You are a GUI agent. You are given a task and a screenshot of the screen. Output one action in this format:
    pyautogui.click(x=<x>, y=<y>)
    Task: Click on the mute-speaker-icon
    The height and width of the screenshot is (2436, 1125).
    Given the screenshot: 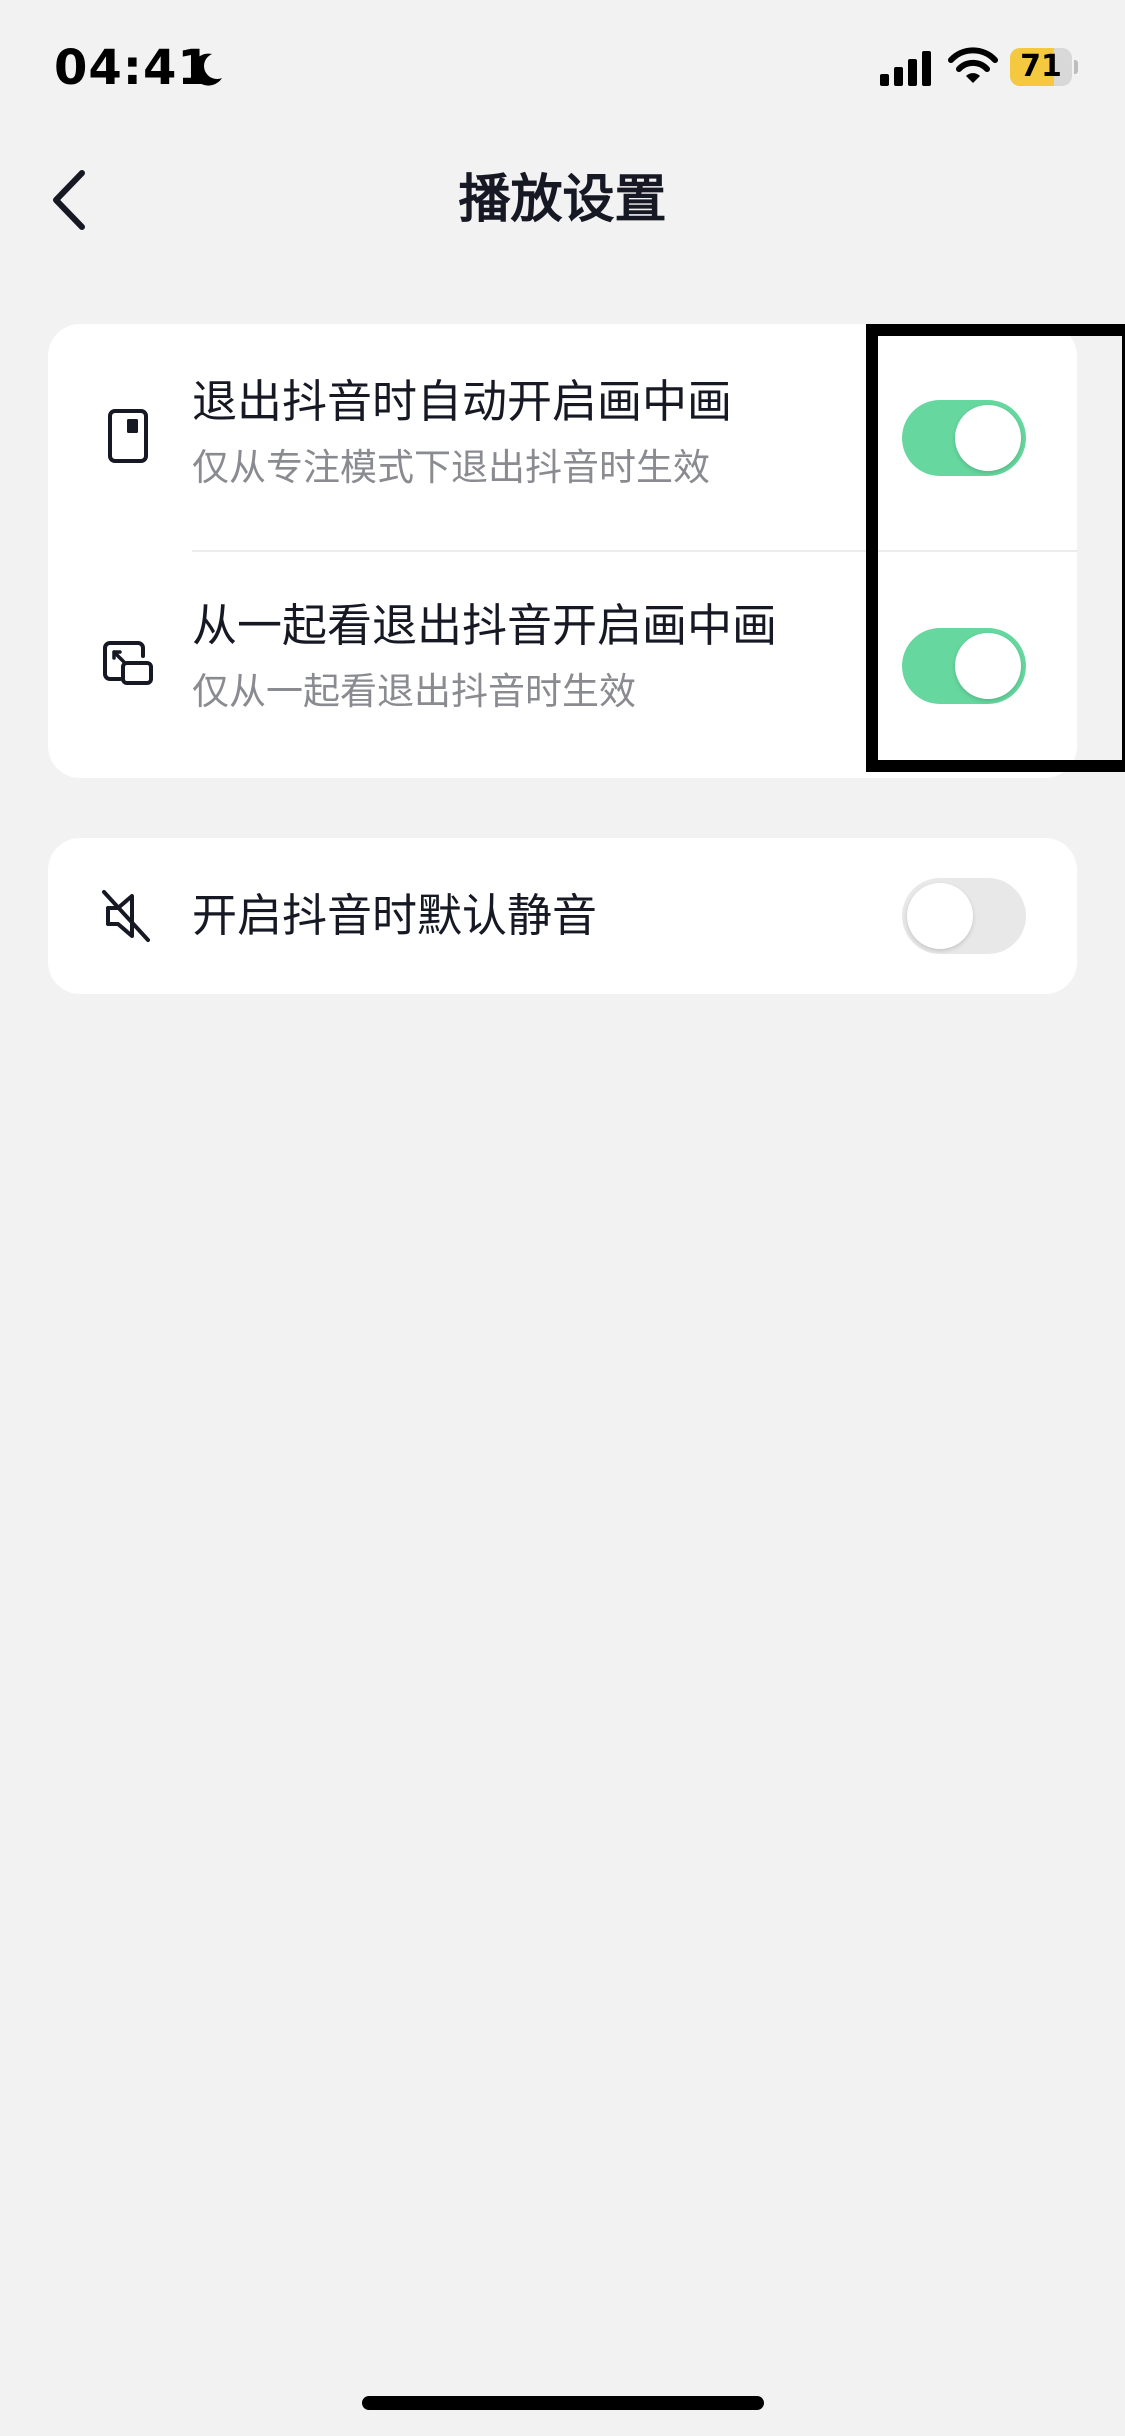 What is the action you would take?
    pyautogui.click(x=126, y=916)
    